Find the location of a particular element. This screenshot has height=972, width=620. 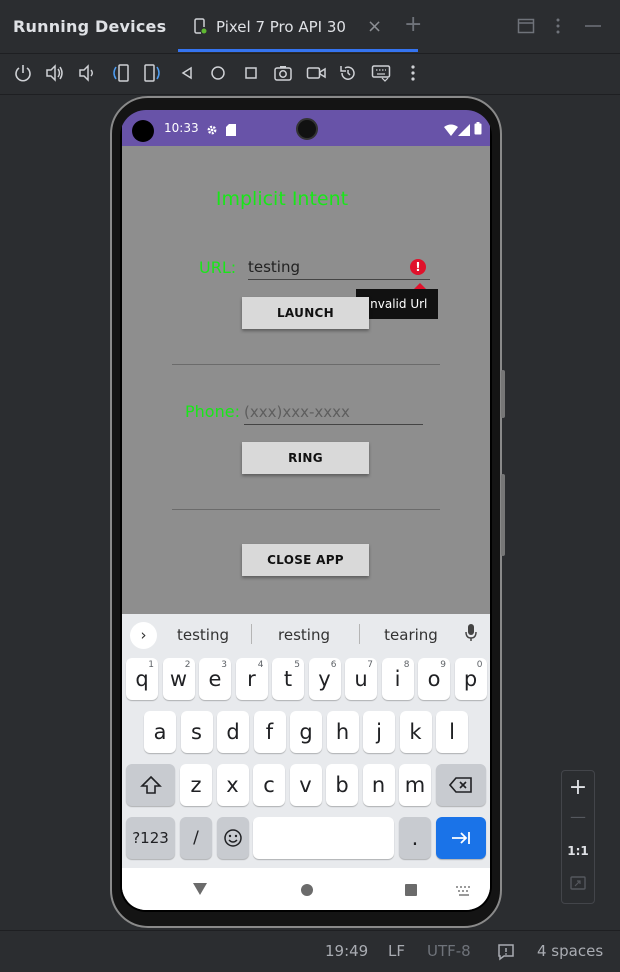

key-p: p0 is located at coordinates (470, 679).